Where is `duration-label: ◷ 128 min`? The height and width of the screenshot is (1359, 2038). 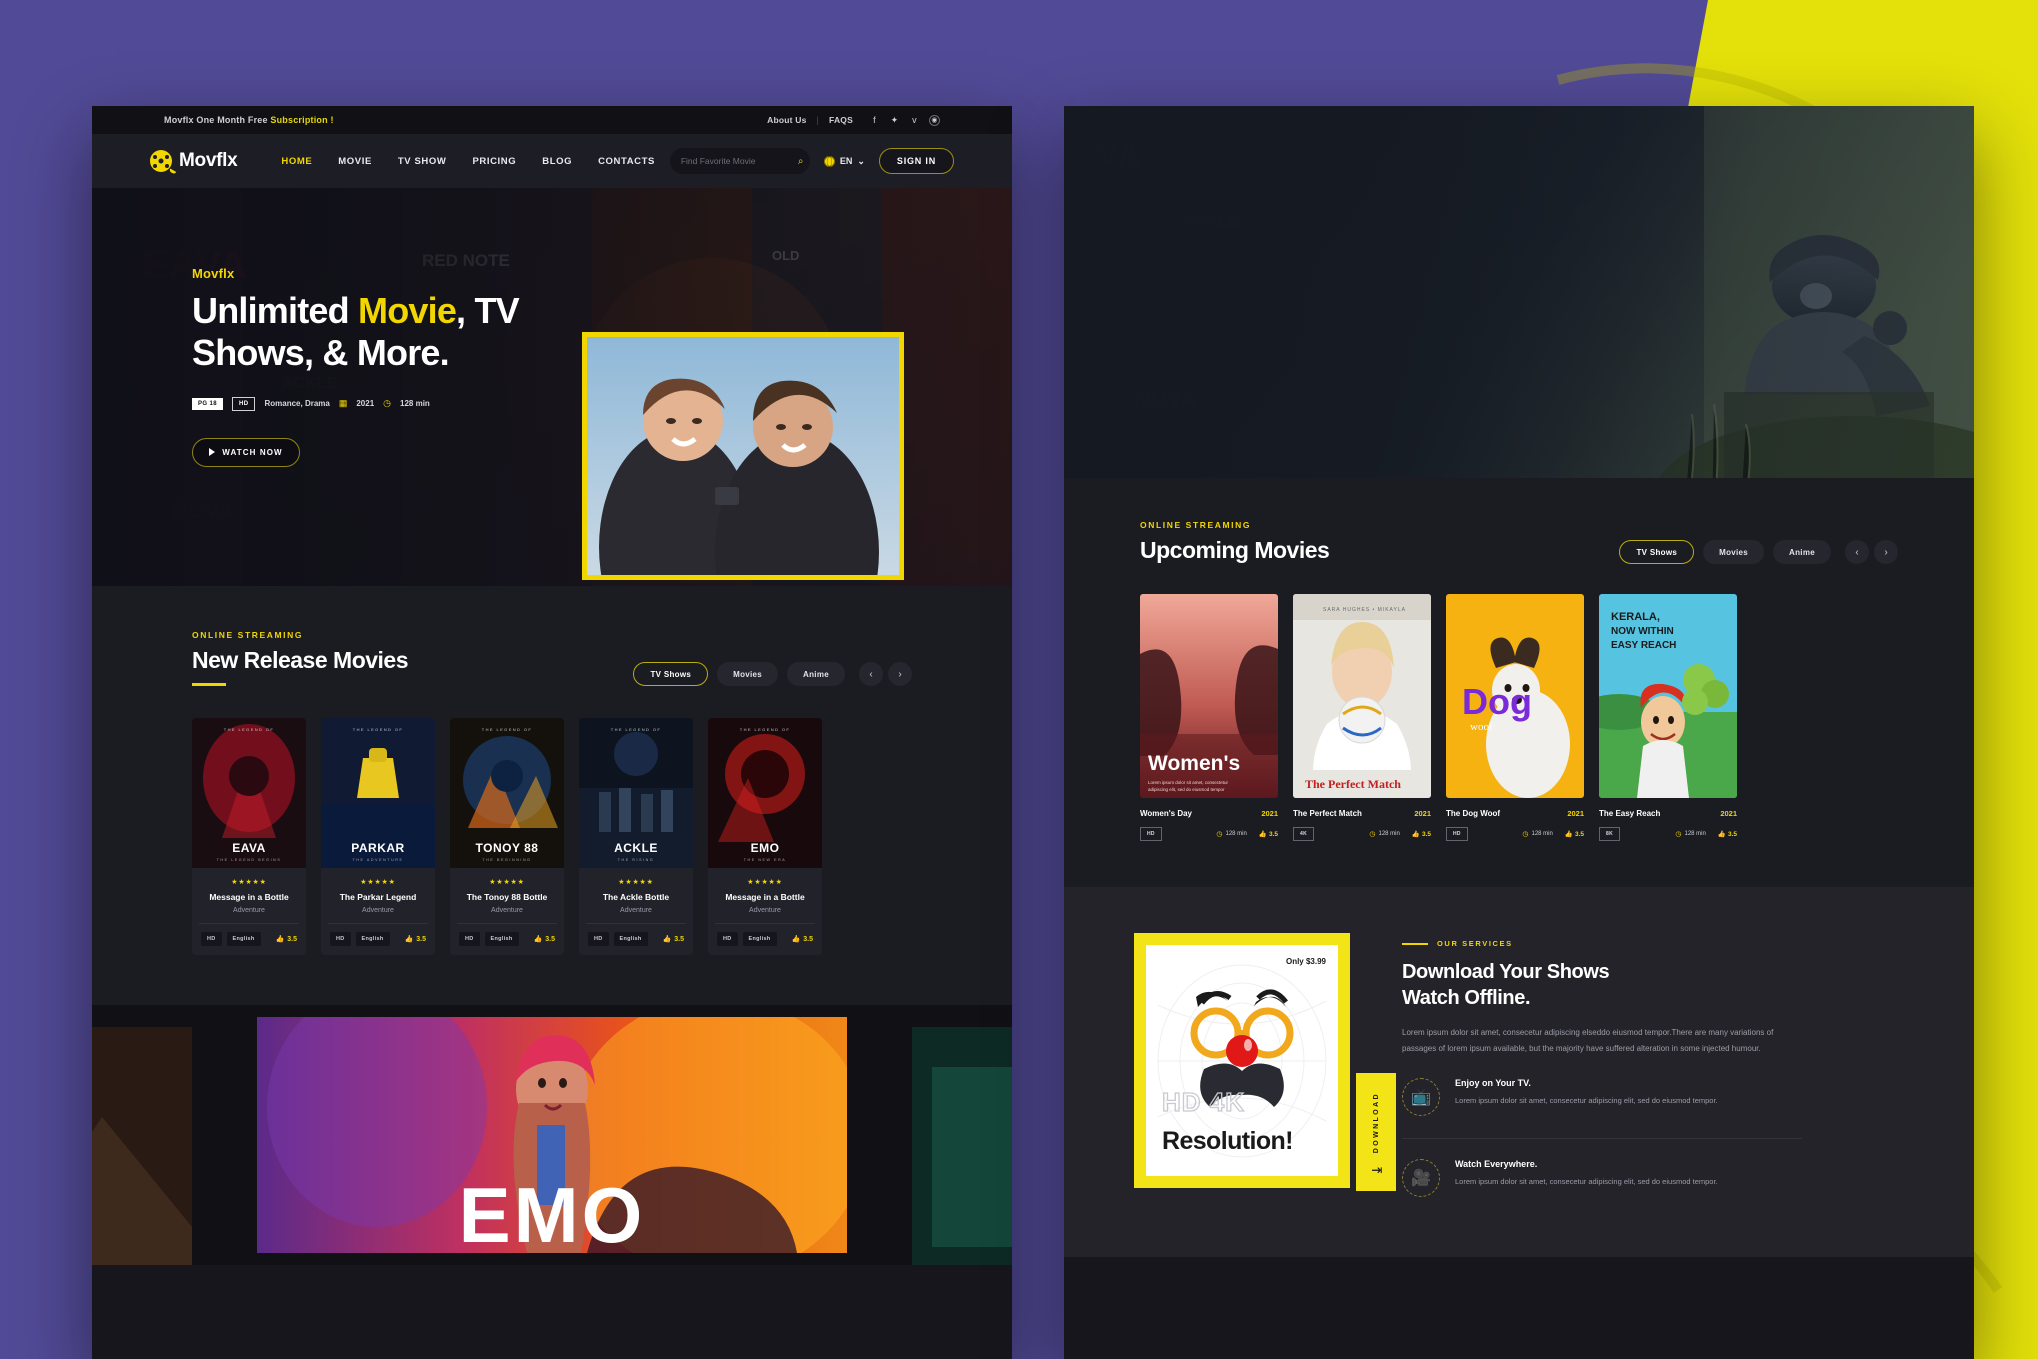
duration-label: ◷ 128 min is located at coordinates (1537, 834).